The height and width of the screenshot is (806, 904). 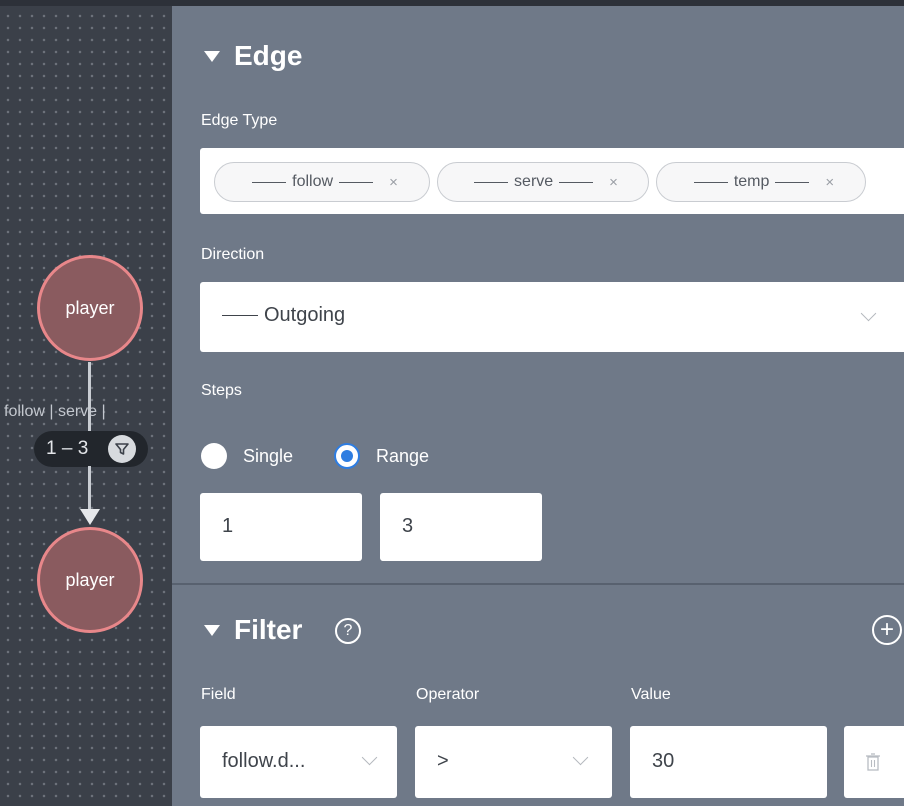 I want to click on steps-label: Steps, so click(x=221, y=390).